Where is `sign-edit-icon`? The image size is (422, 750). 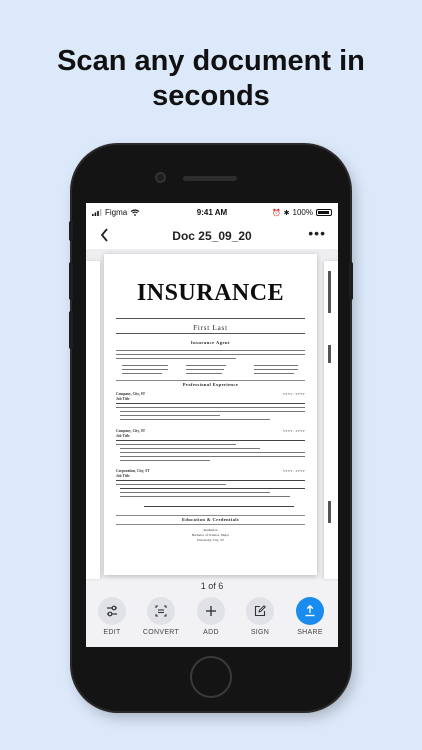 sign-edit-icon is located at coordinates (260, 611).